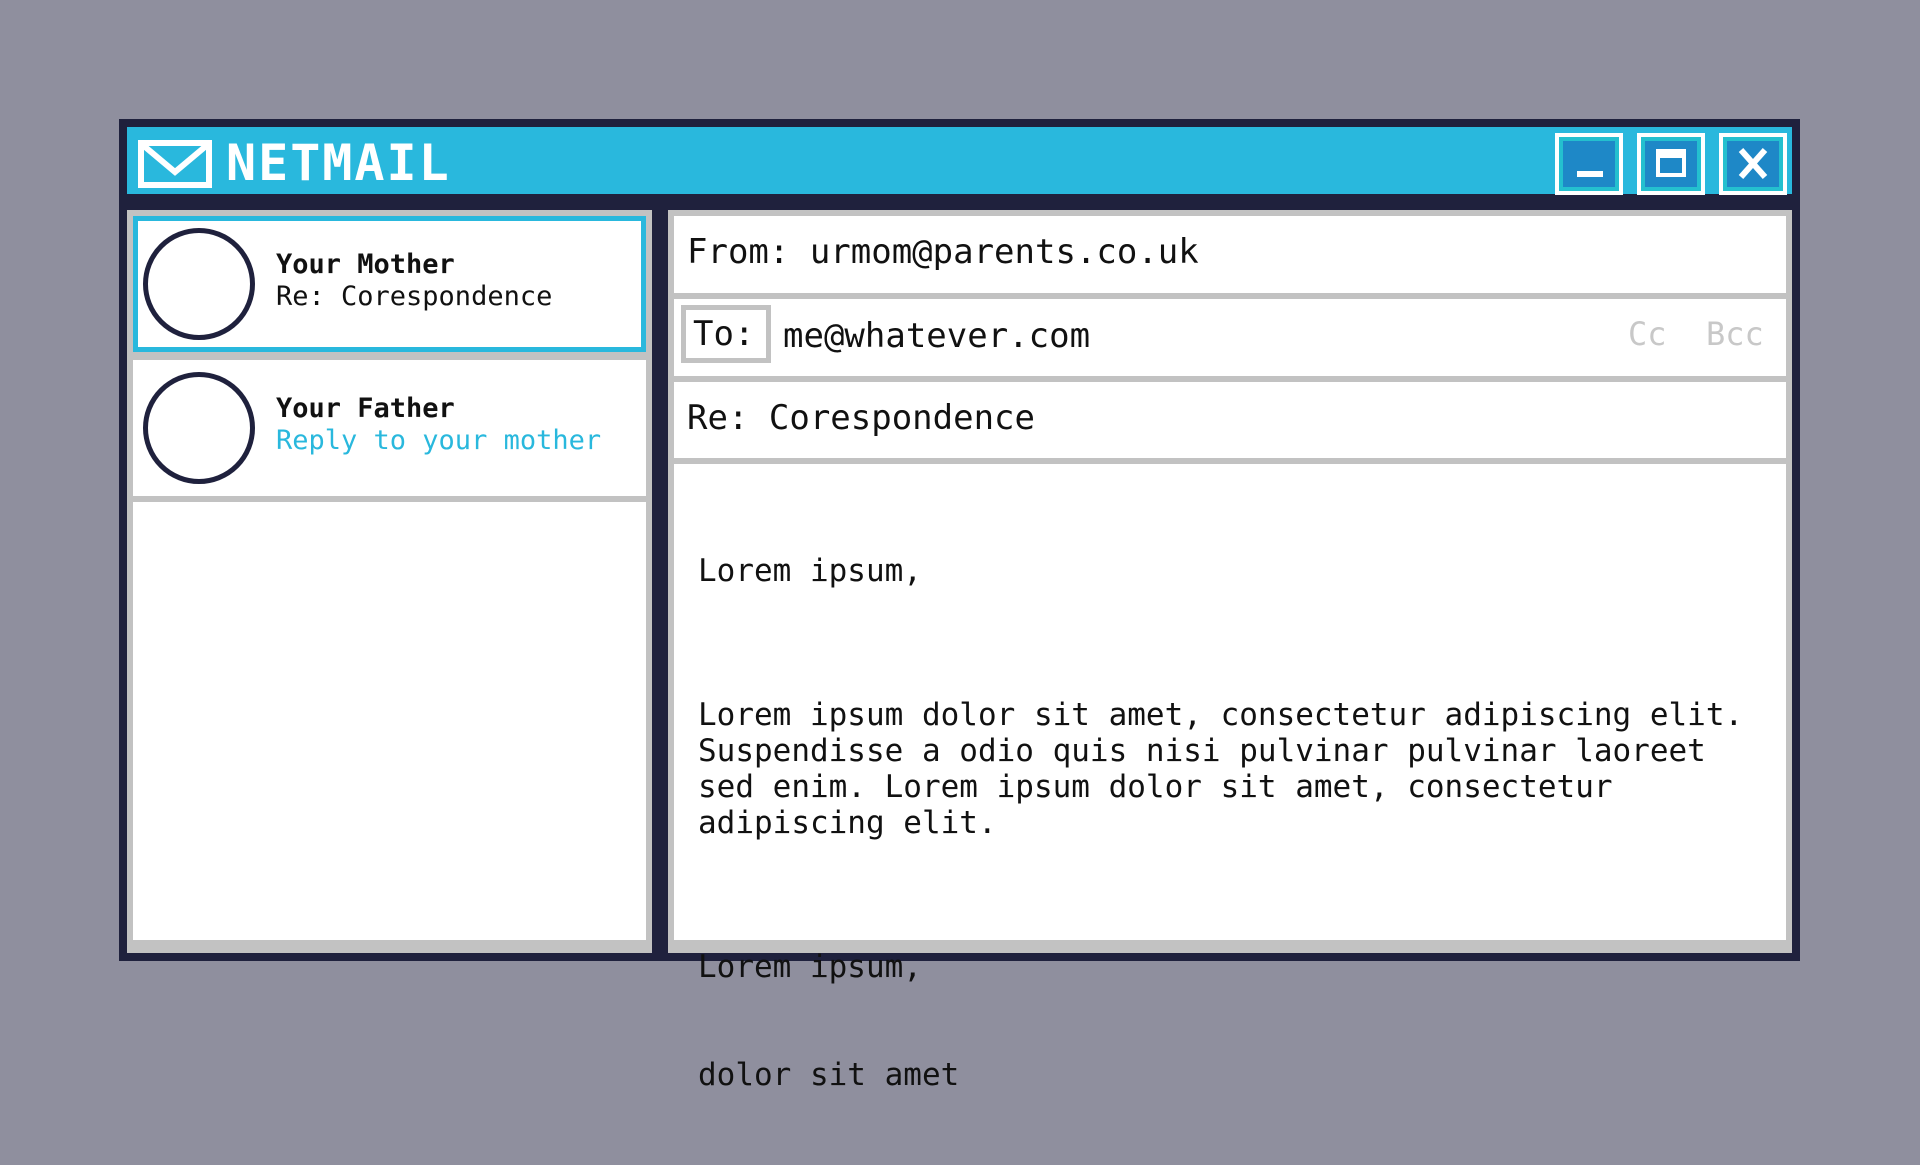 The height and width of the screenshot is (1165, 1920). What do you see at coordinates (1735, 334) in the screenshot?
I see `bcc-button: Bcc` at bounding box center [1735, 334].